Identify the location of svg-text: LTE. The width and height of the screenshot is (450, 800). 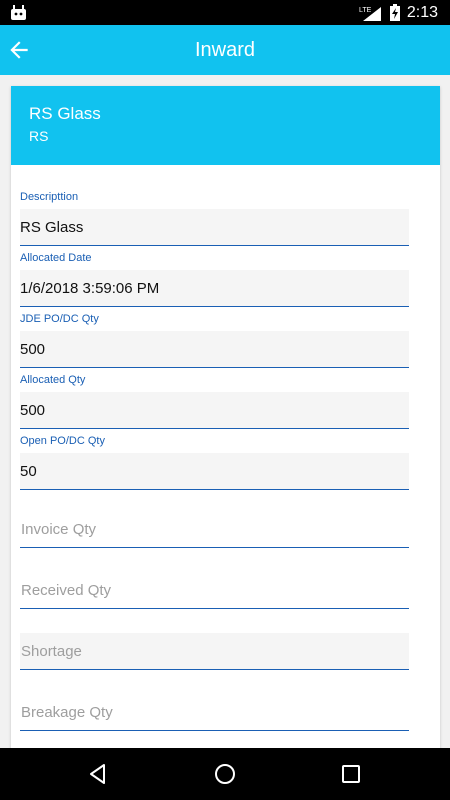
(365, 10).